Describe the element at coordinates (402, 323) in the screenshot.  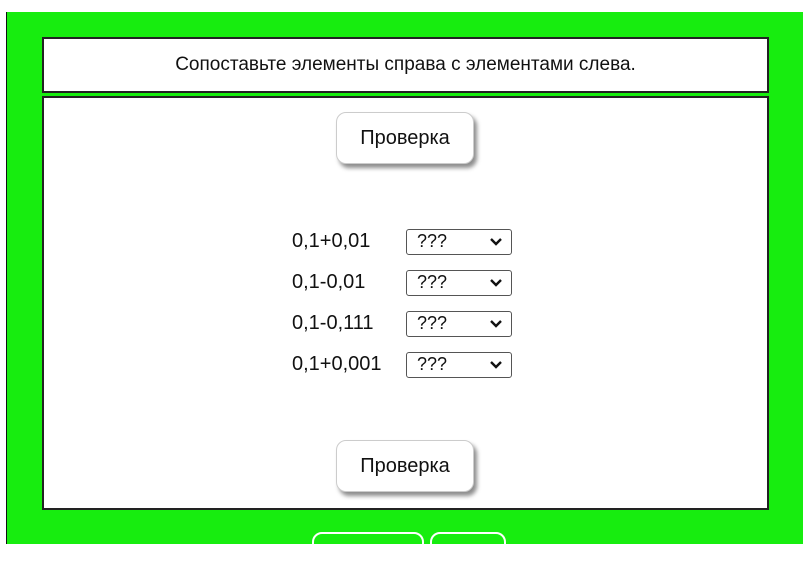
I see `matching-row: 0,1-0,111 ???` at that location.